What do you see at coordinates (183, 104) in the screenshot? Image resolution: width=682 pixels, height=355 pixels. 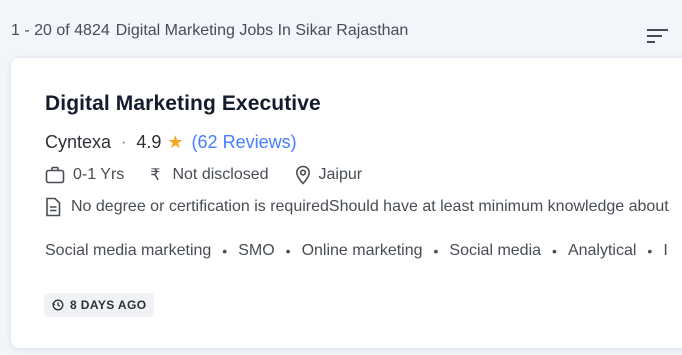 I see `job-title: Digital Marketing Executive` at bounding box center [183, 104].